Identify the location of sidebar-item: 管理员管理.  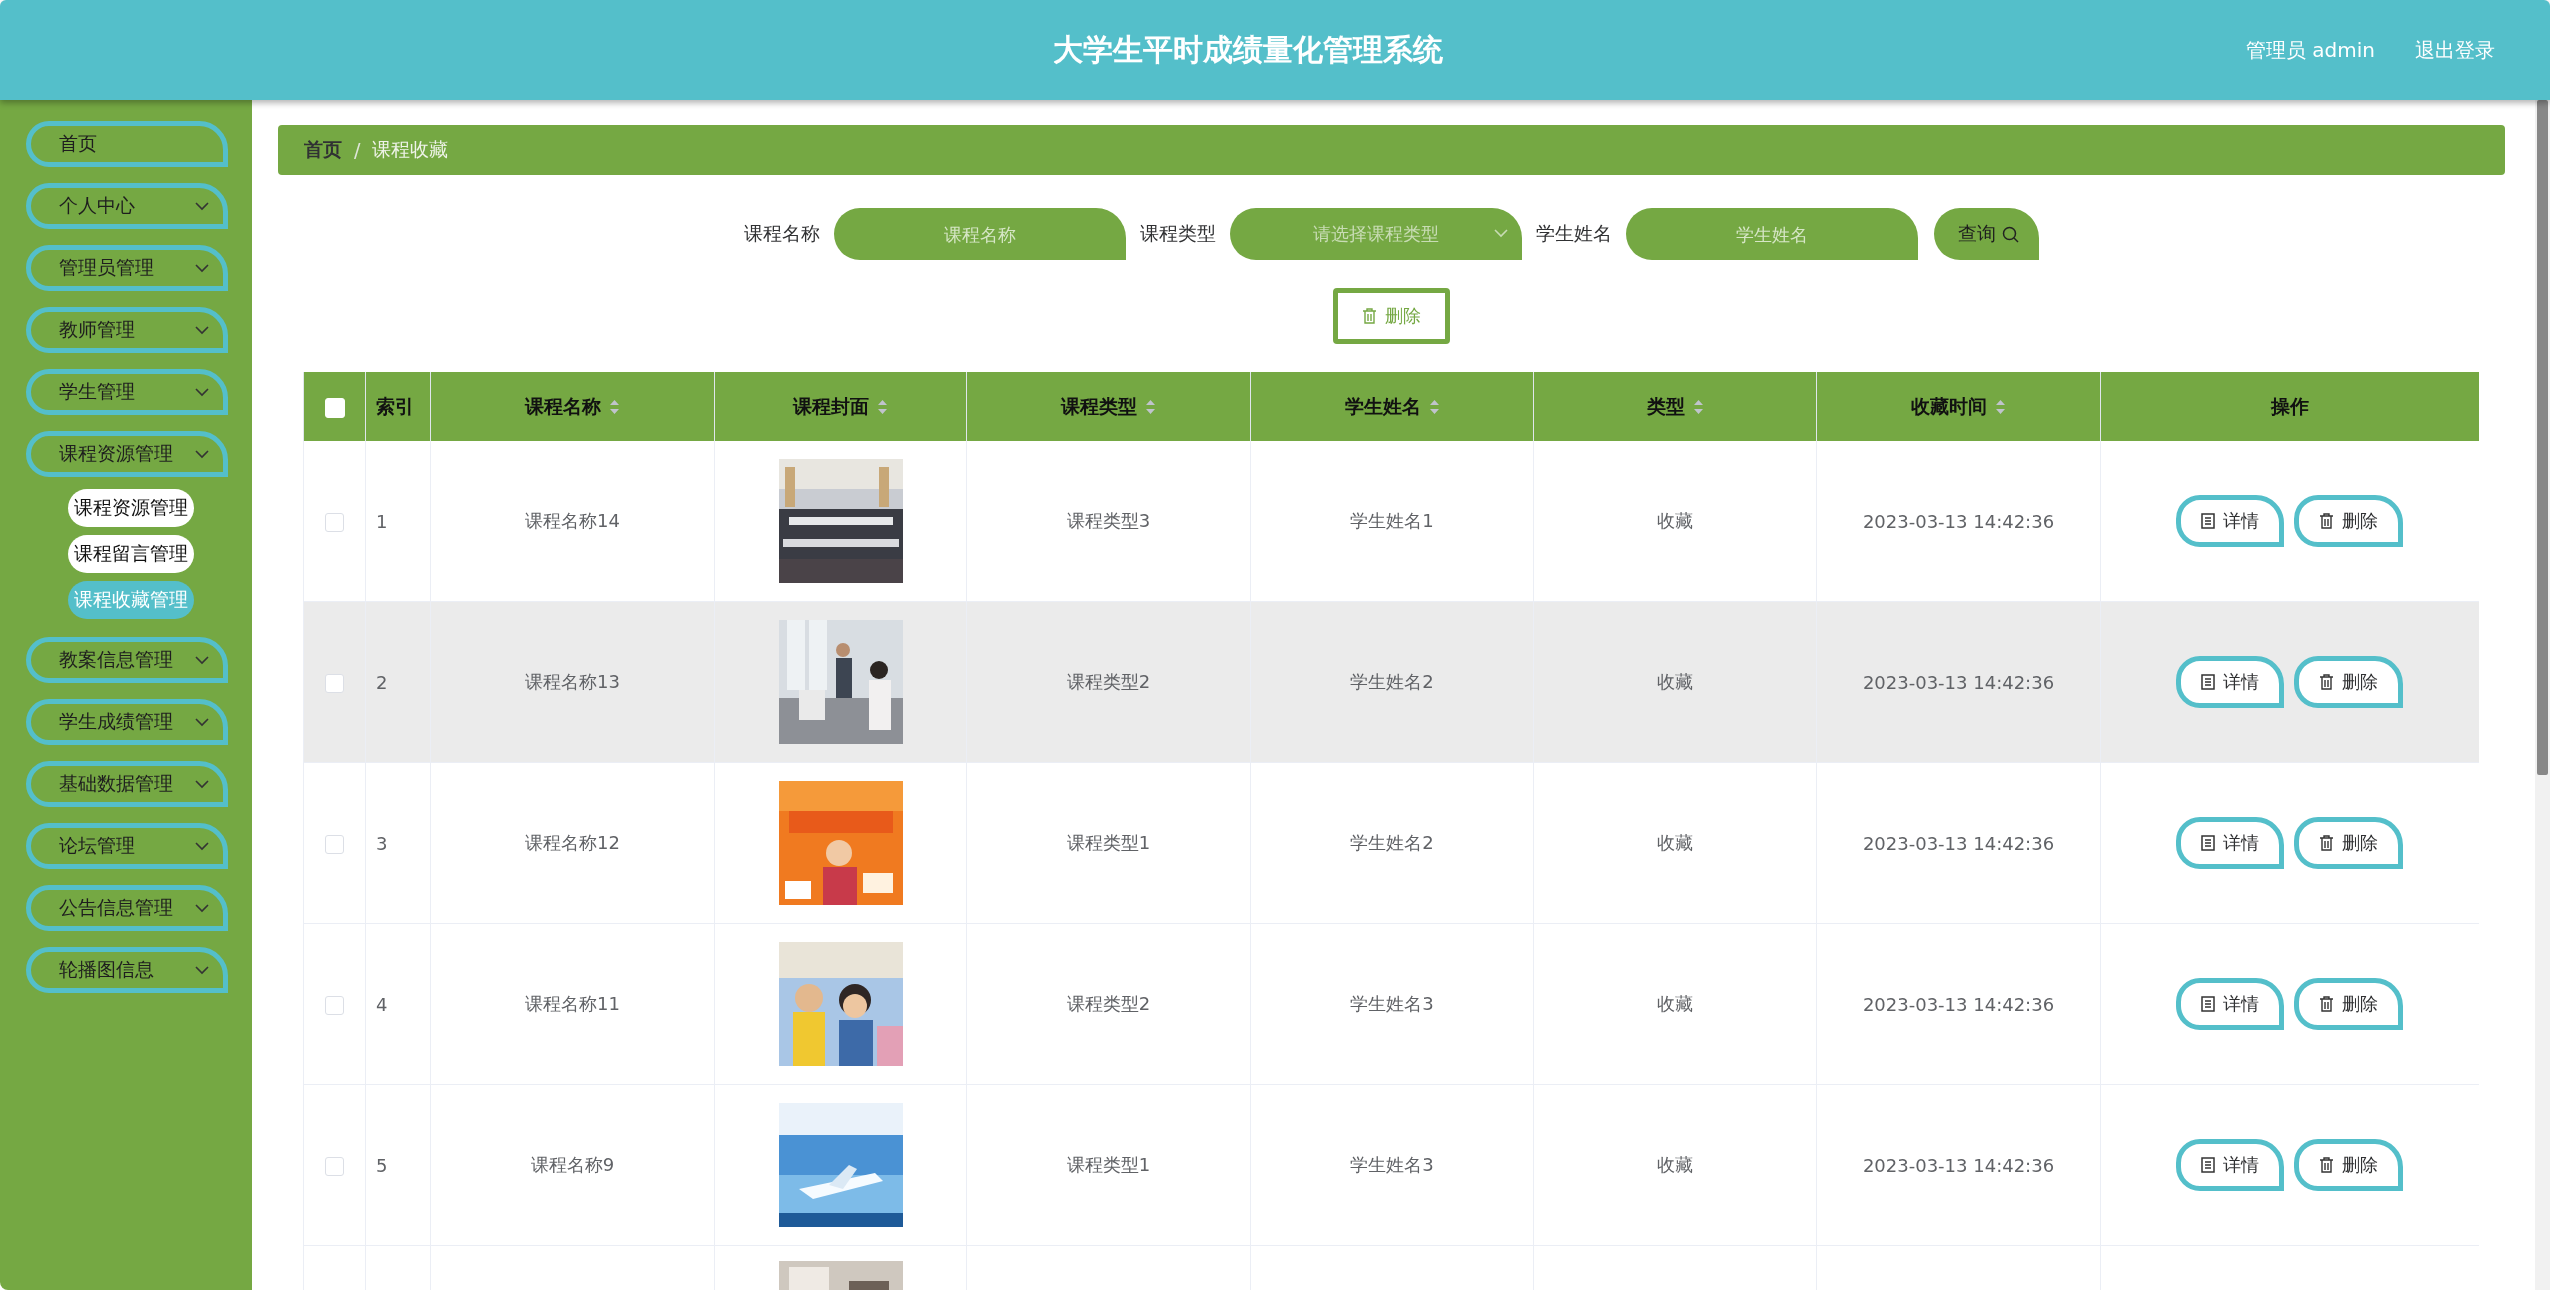
(127, 268).